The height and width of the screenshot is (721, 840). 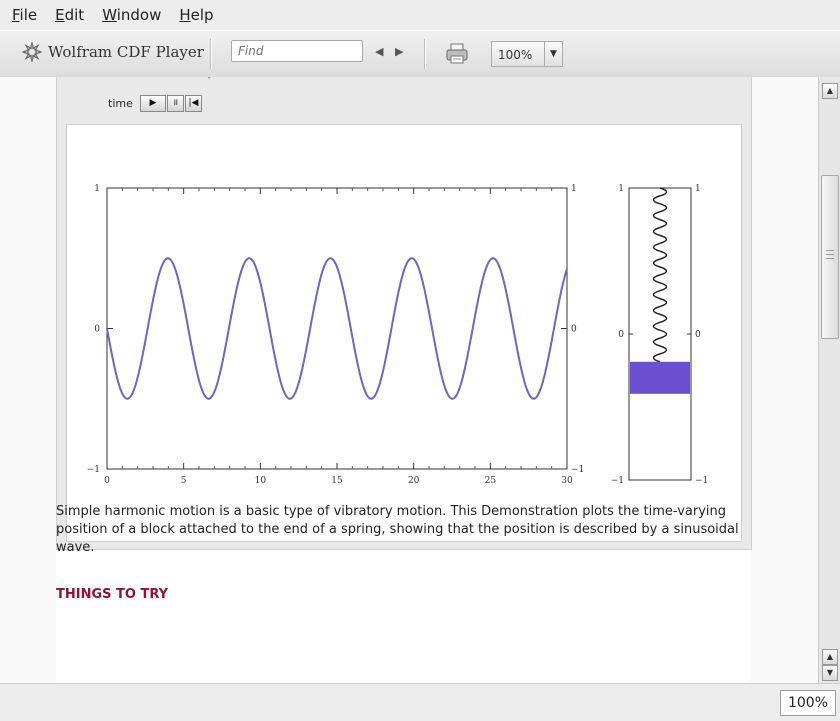 I want to click on x-tick-label: 10, so click(x=261, y=481).